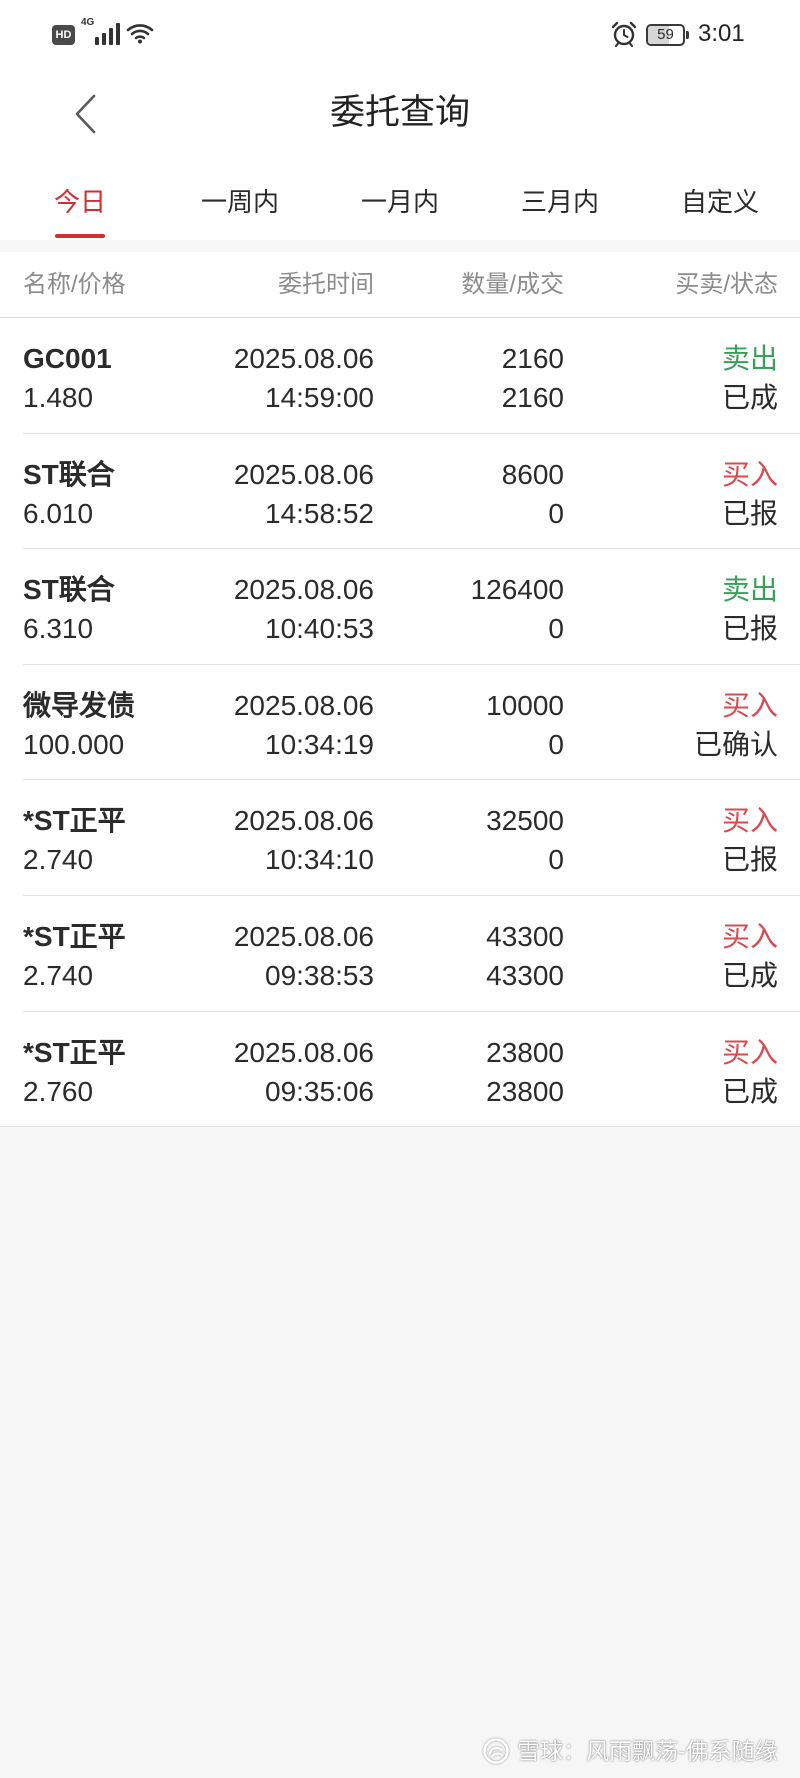  Describe the element at coordinates (400, 34) in the screenshot. I see `status-bar: HD 4G 59 3:01` at that location.